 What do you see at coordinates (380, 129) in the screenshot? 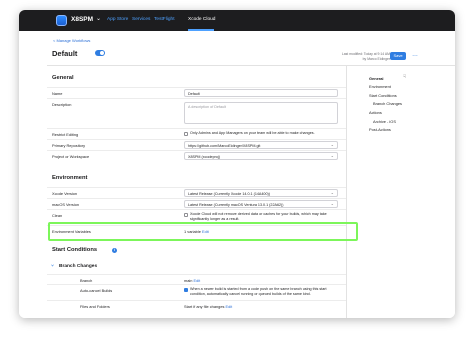
I see `outline-post-actions: Post-Actions` at bounding box center [380, 129].